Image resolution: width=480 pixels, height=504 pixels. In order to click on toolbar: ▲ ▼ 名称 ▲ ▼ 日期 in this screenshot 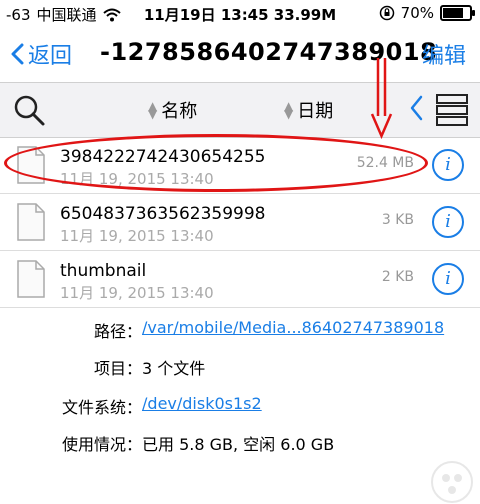, I will do `click(240, 110)`.